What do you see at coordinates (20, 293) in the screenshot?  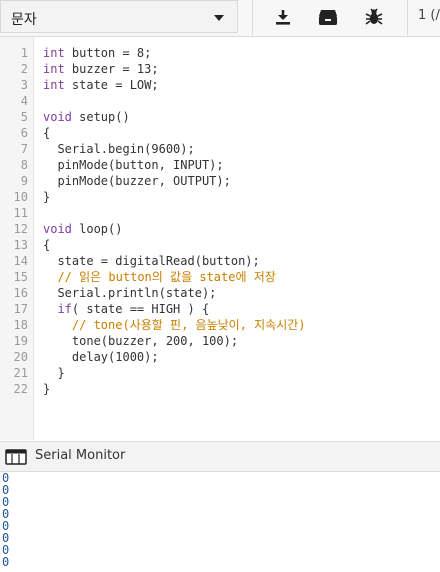 I see `line-number: 16` at bounding box center [20, 293].